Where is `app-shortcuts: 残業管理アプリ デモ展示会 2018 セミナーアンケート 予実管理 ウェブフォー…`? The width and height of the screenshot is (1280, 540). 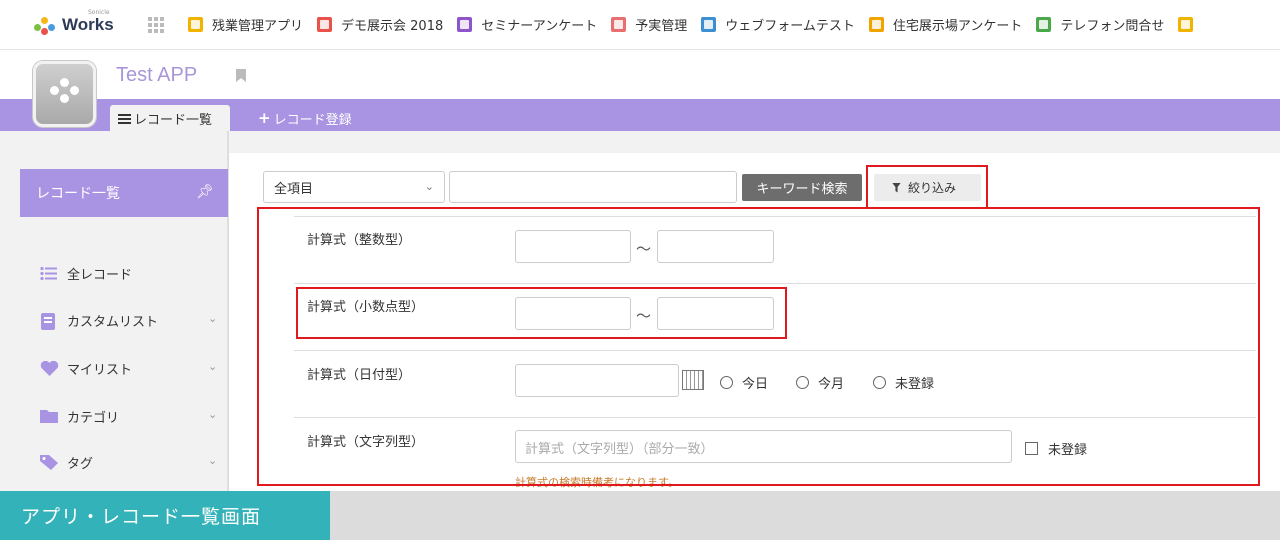 app-shortcuts: 残業管理アプリ デモ展示会 2018 セミナーアンケート 予実管理 ウェブフォー… is located at coordinates (702, 24).